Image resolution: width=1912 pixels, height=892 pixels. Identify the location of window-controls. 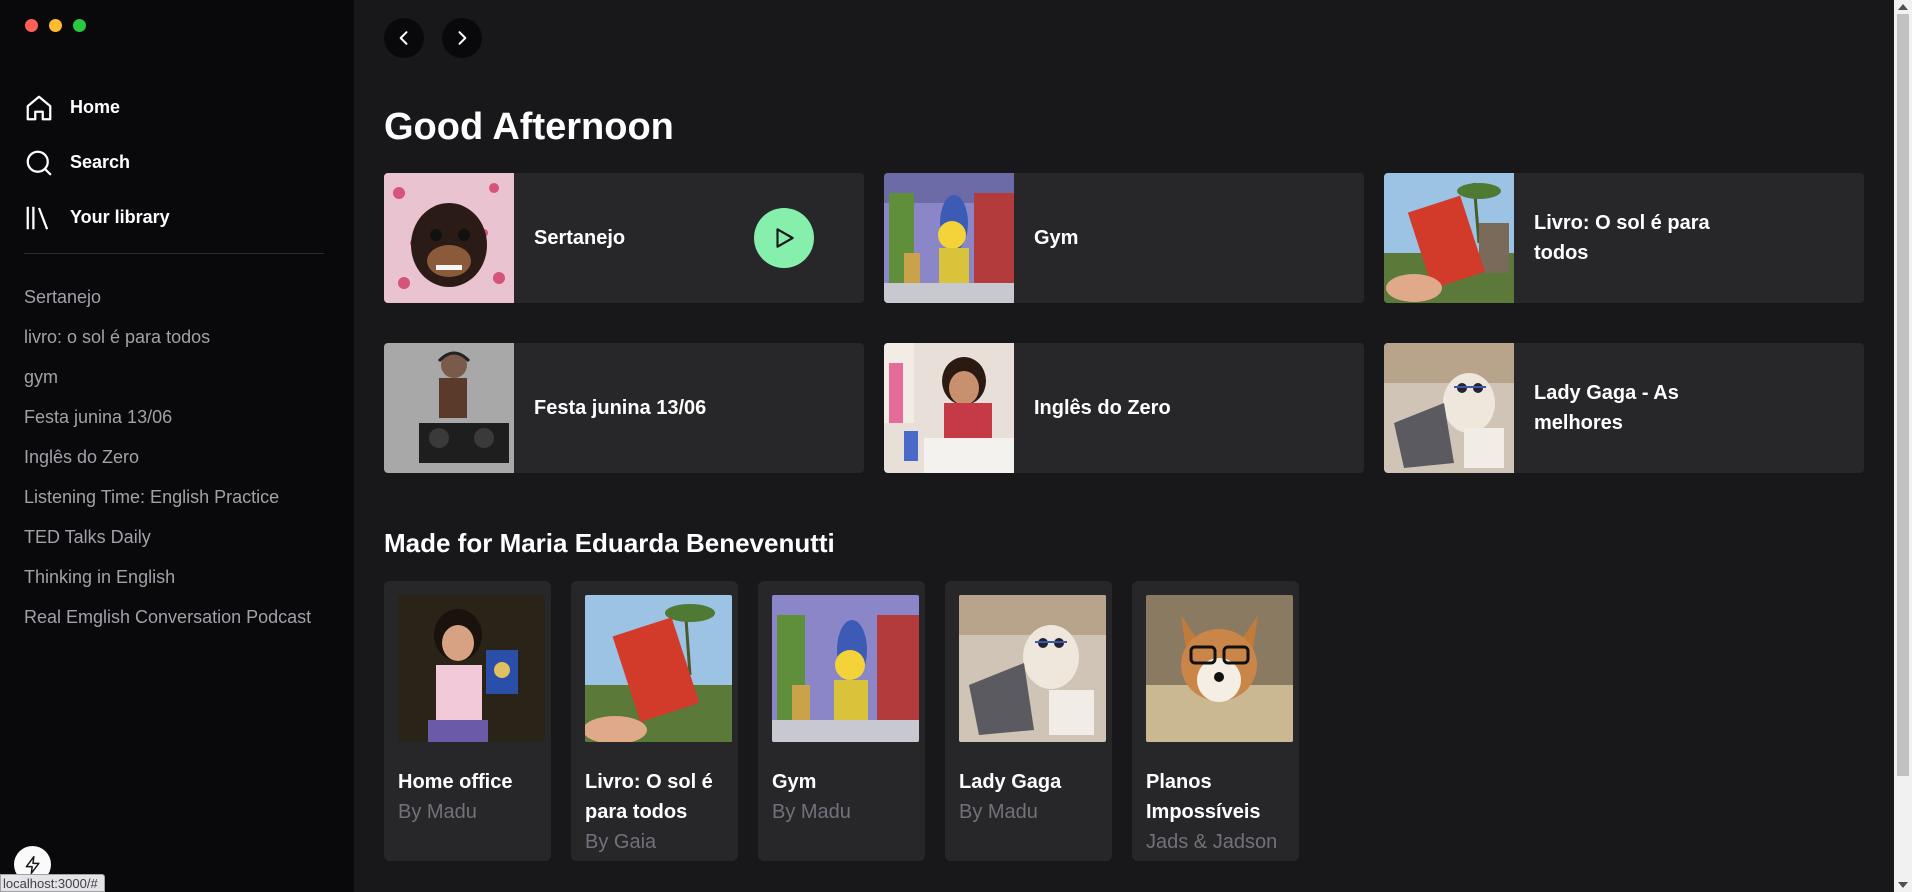
(55, 25).